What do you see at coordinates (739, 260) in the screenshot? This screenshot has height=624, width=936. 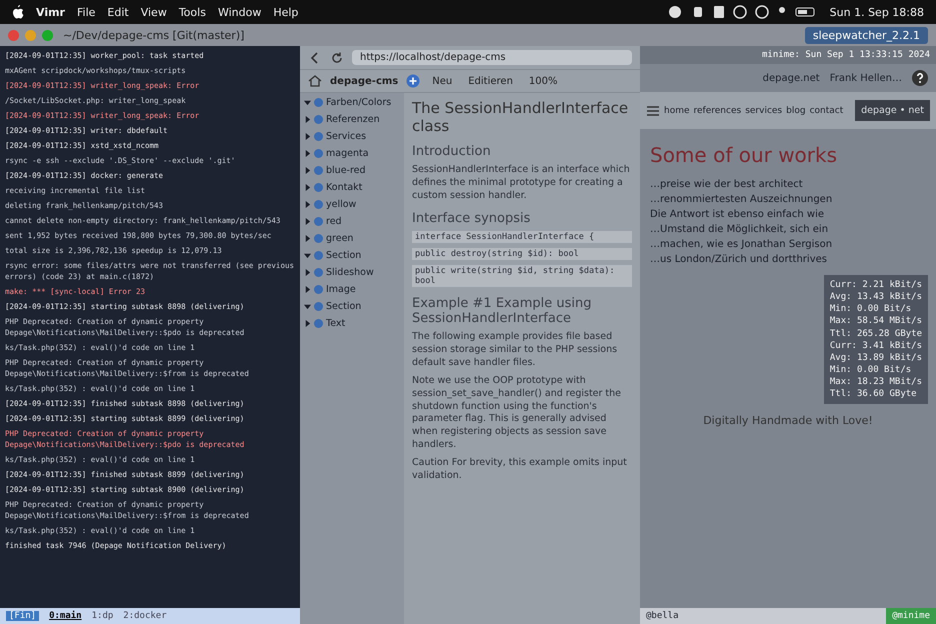 I see `teaser-text: …us London/Zürich und dortthrives` at bounding box center [739, 260].